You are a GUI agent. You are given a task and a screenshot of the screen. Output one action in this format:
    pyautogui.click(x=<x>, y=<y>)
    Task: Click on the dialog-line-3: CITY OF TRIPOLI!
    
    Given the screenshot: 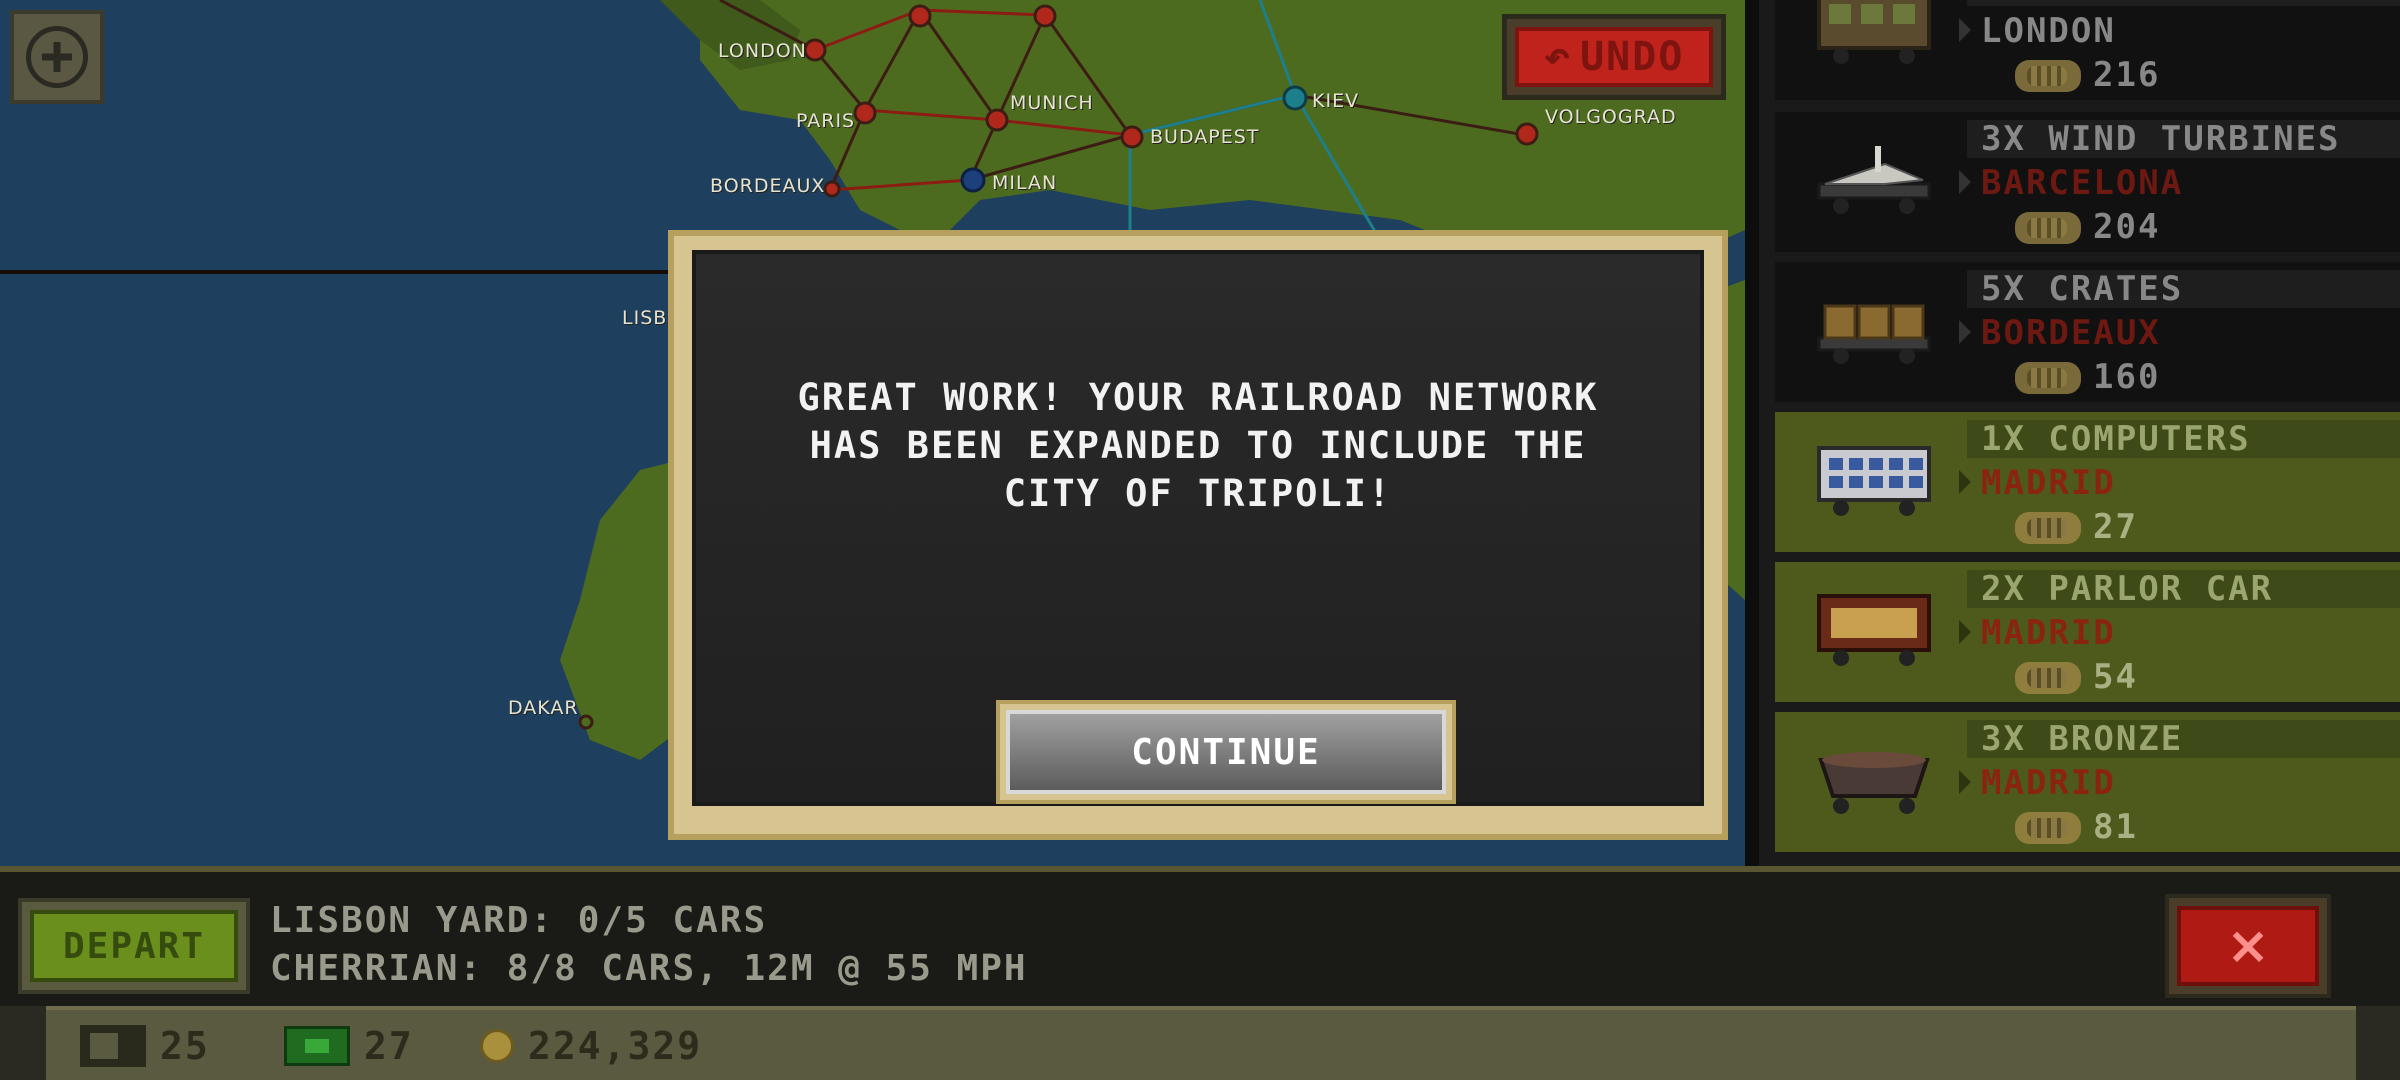 What is the action you would take?
    pyautogui.click(x=1198, y=493)
    